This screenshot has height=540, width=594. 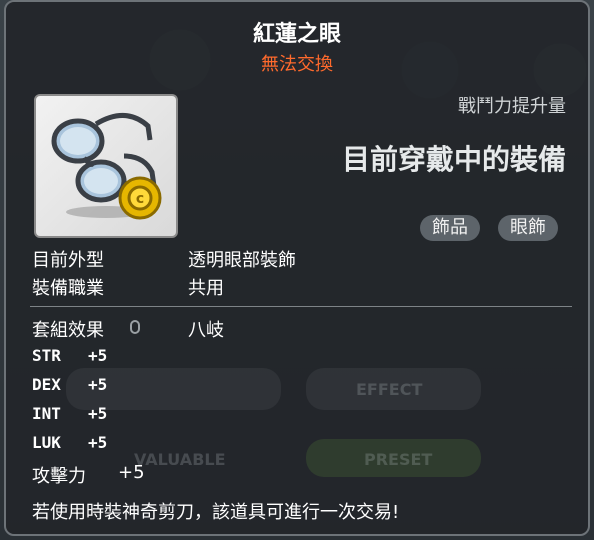 What do you see at coordinates (389, 389) in the screenshot?
I see `background-effect-label: EFFECT` at bounding box center [389, 389].